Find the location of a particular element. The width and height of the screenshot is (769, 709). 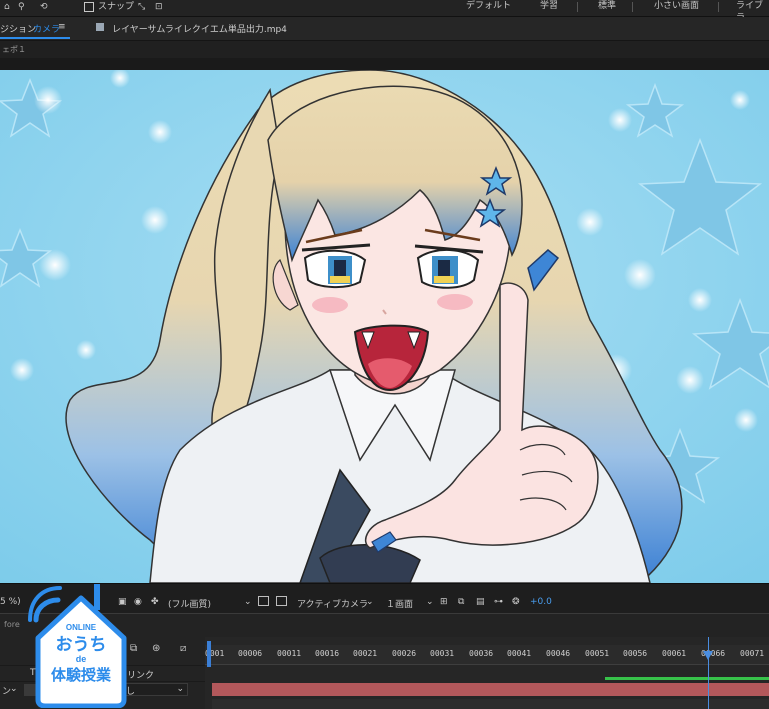

fast-preview-icon: ⧉ is located at coordinates (461, 602).